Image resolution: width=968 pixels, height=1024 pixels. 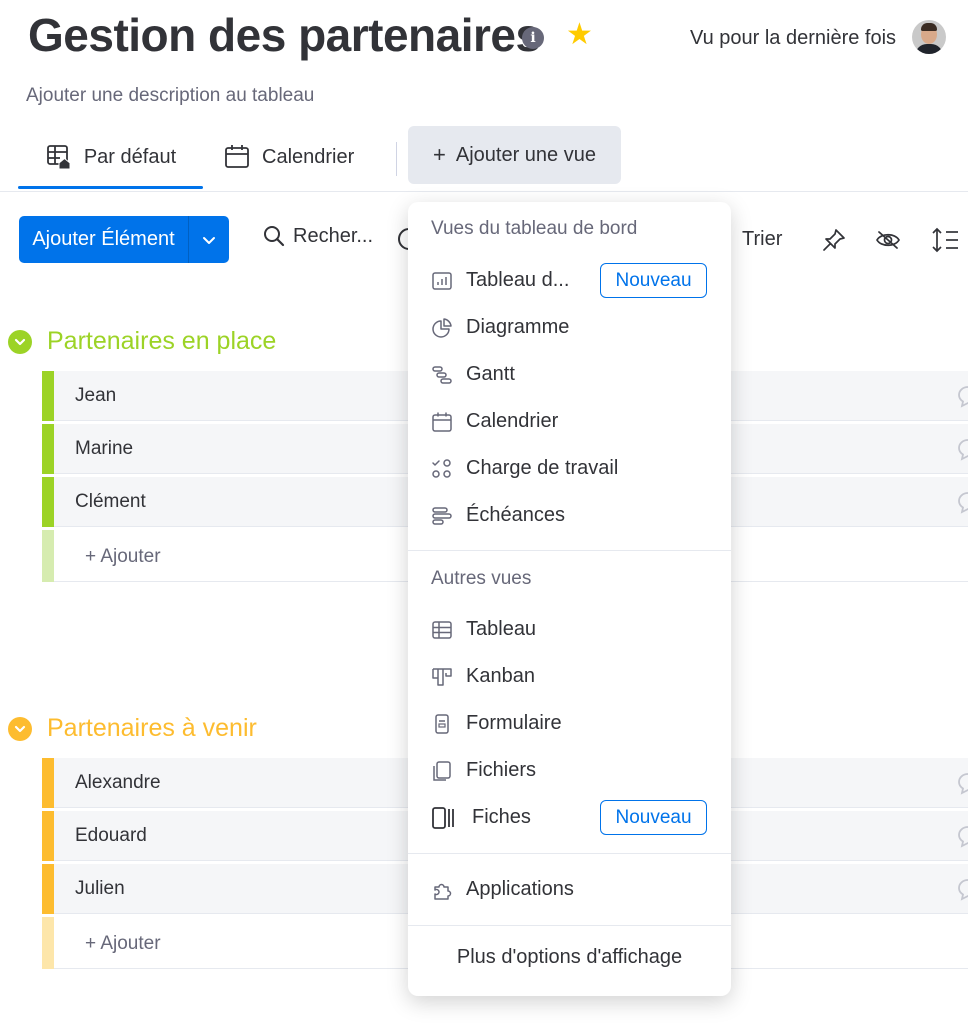 What do you see at coordinates (525, 154) in the screenshot?
I see `add-view-label: Ajouter une vue` at bounding box center [525, 154].